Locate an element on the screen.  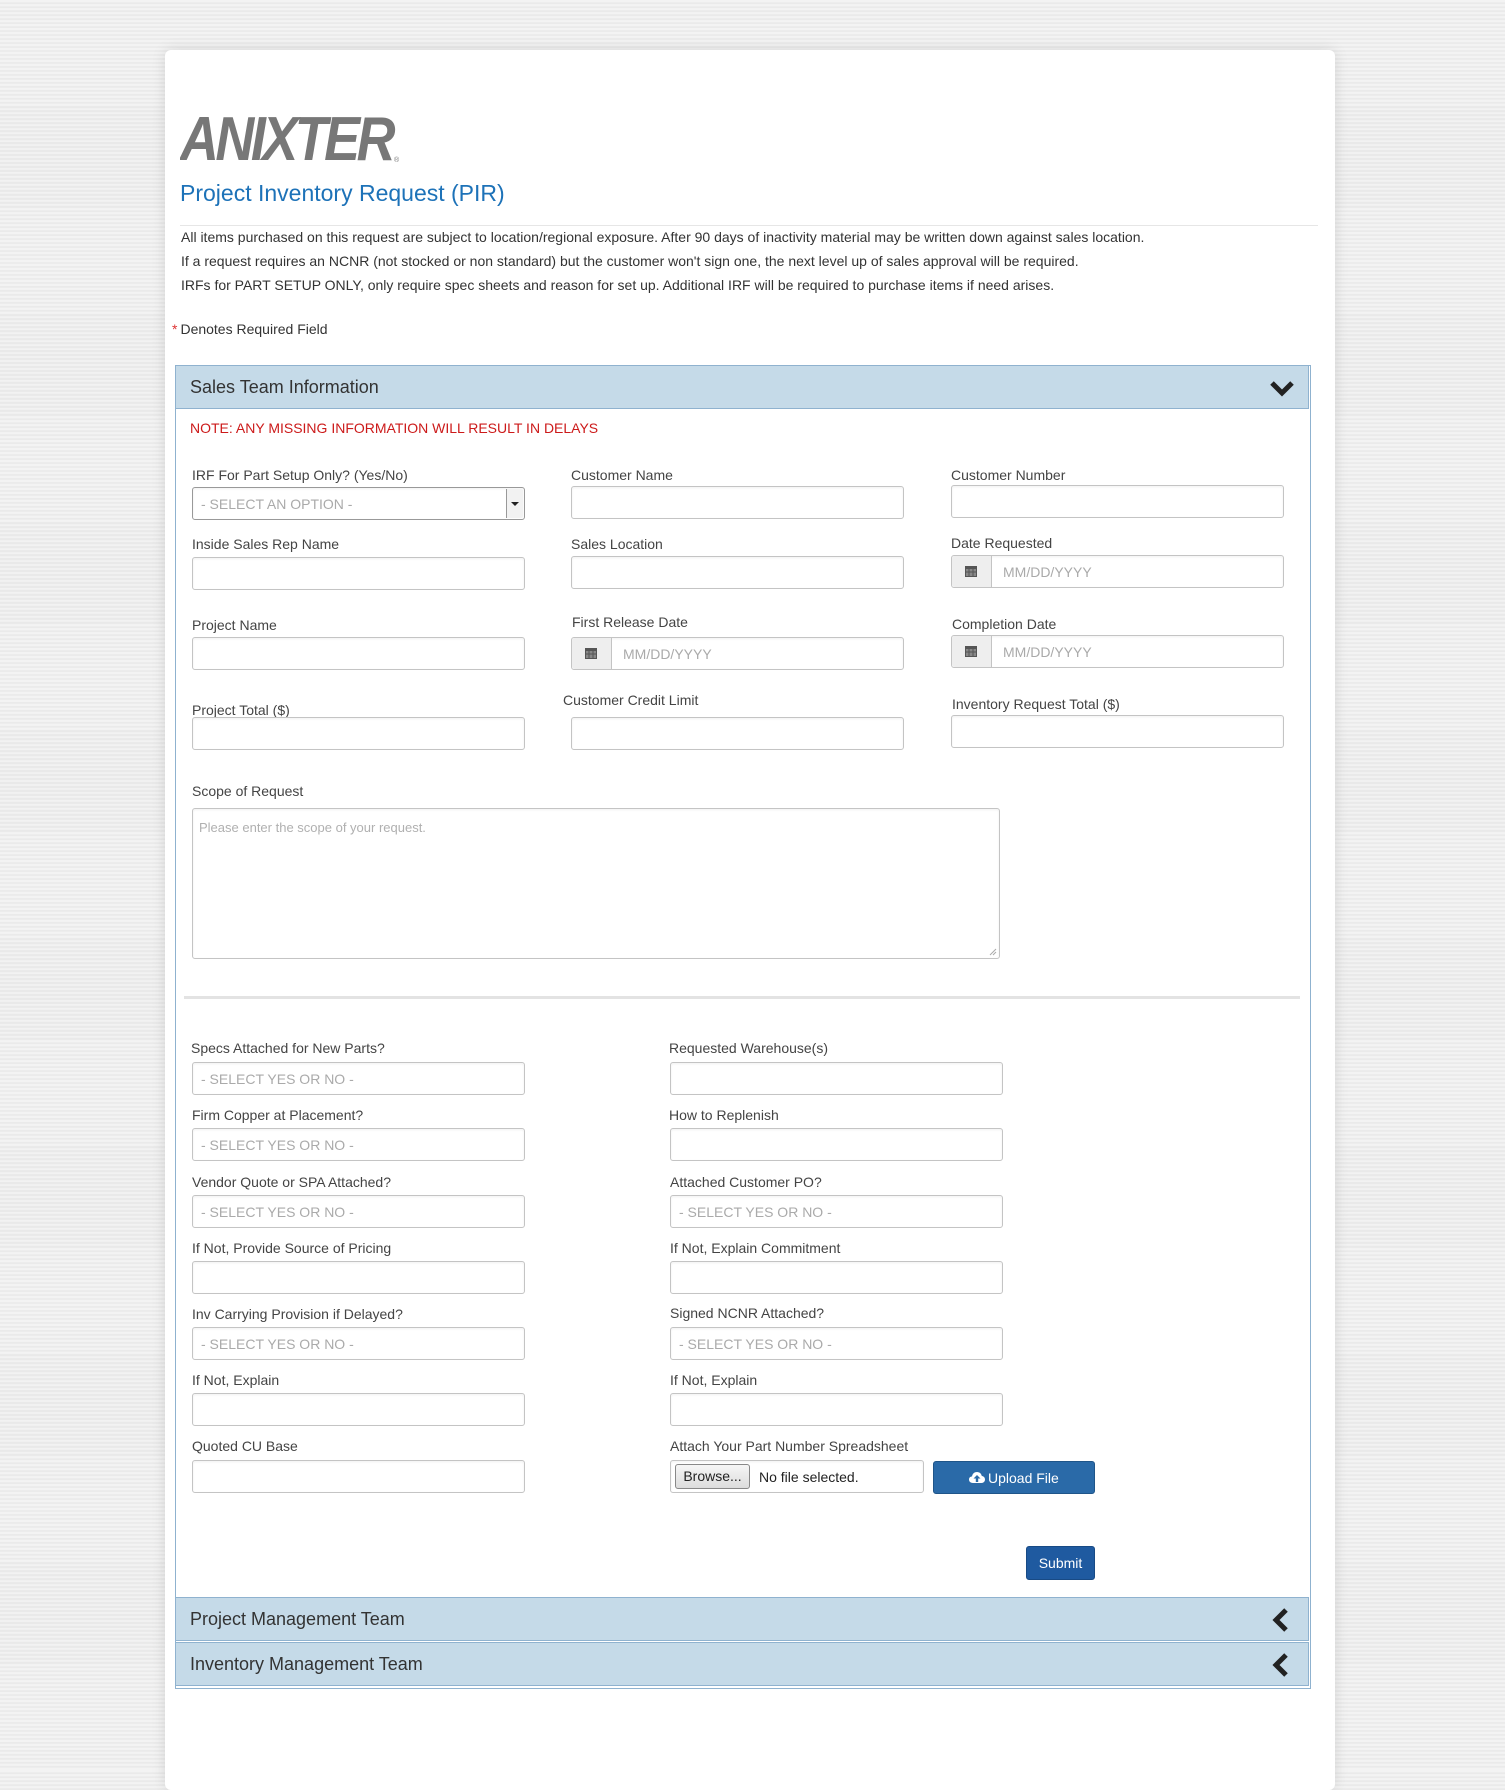
anixter-logo: ANIXTER ® is located at coordinates (290, 136).